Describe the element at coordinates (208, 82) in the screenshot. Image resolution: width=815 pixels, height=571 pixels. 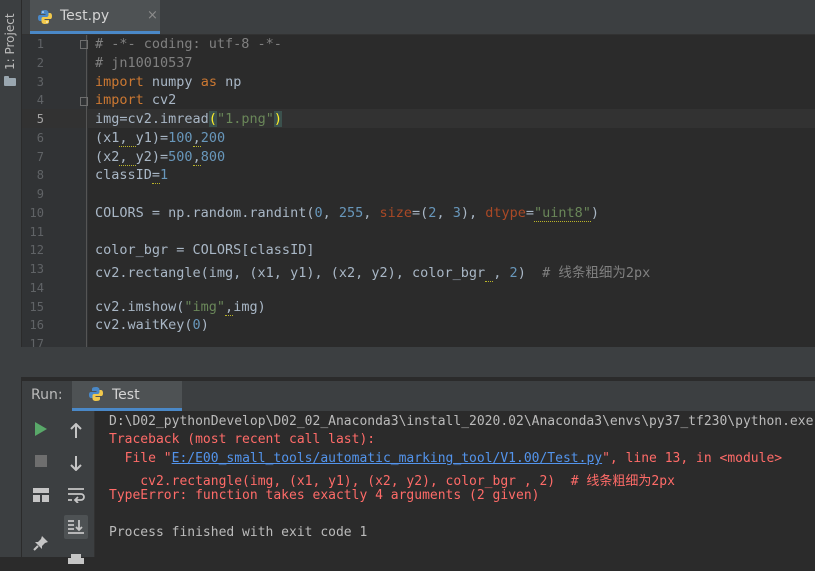
I see `keyword-token: as` at that location.